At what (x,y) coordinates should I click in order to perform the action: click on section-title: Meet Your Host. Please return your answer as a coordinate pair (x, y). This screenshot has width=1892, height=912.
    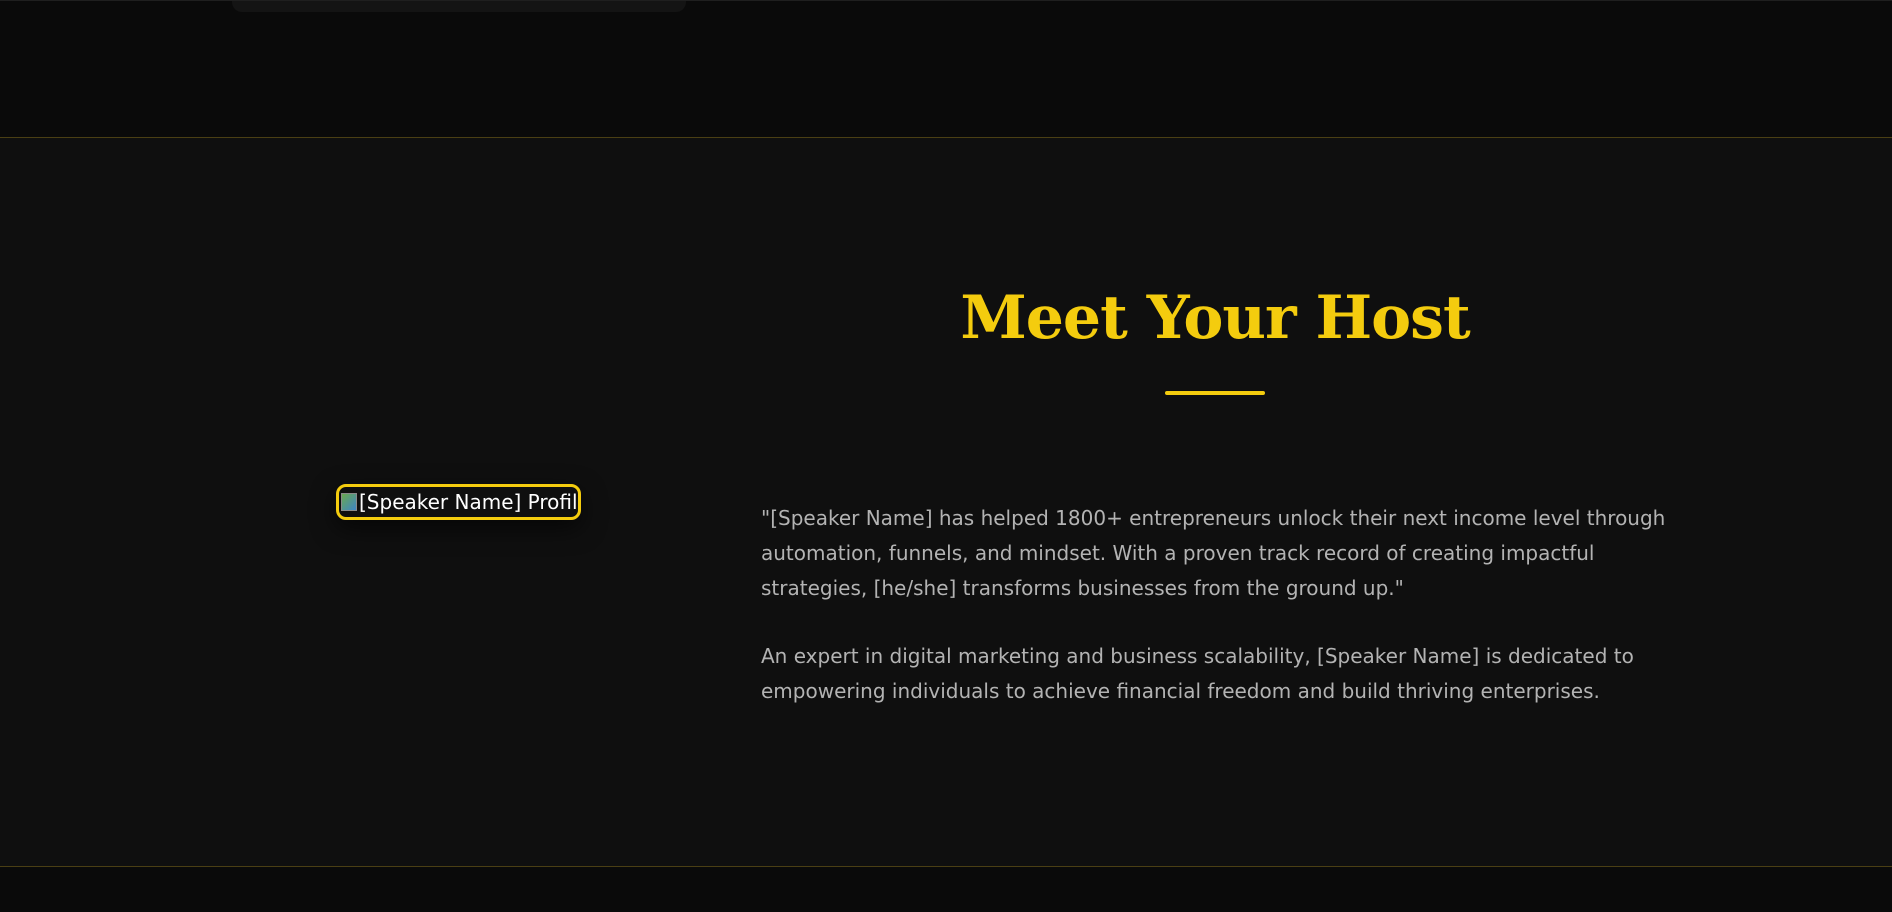
    Looking at the image, I should click on (1215, 318).